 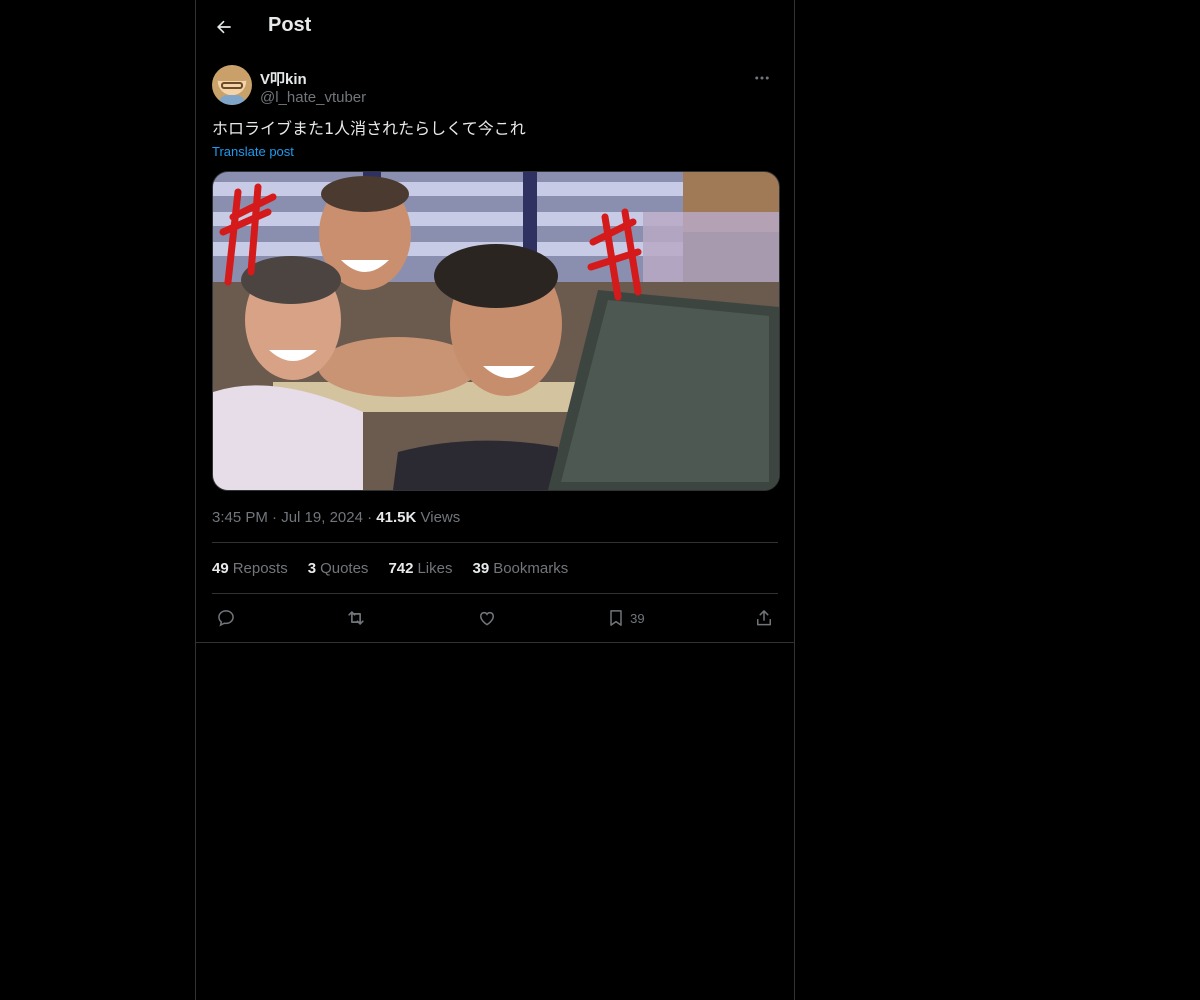 I want to click on post-time: 3:45 PM, so click(x=240, y=517).